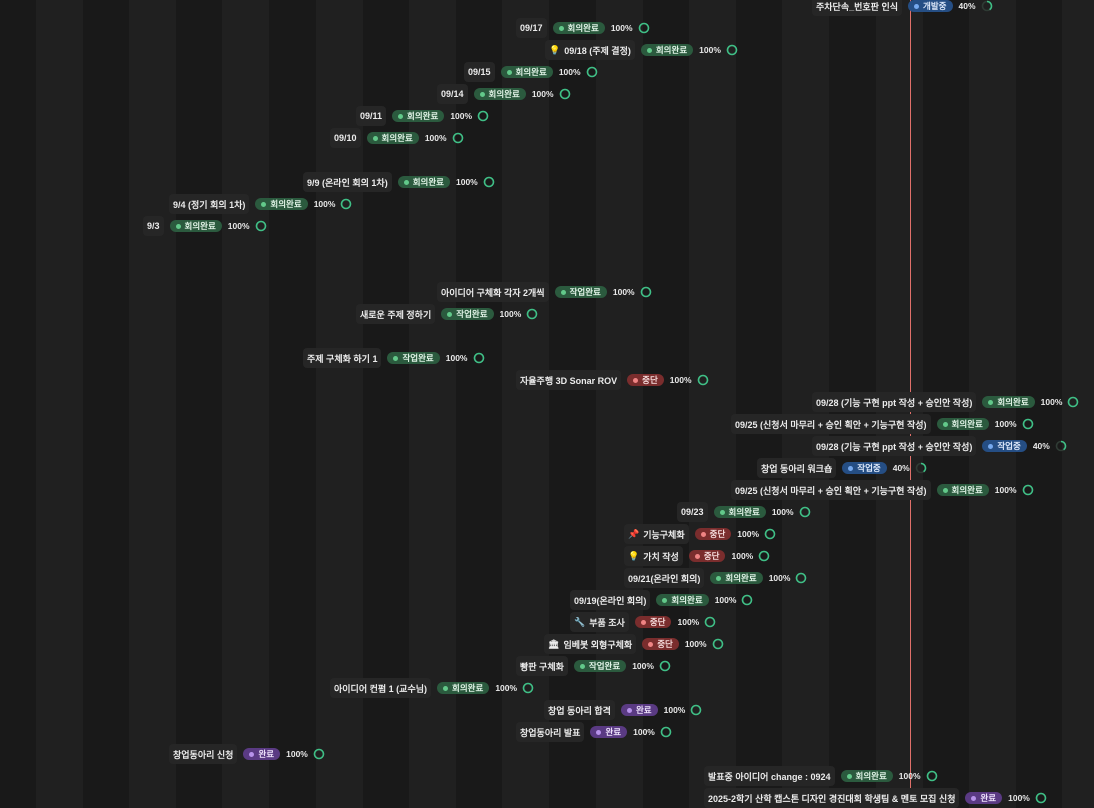  I want to click on item-title-text: 주제 구체화 하기 1, so click(342, 358).